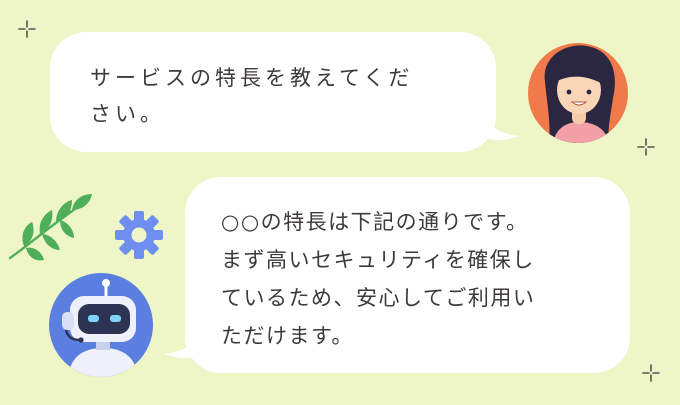 Image resolution: width=680 pixels, height=405 pixels. I want to click on user-message-line: さい。, so click(127, 114).